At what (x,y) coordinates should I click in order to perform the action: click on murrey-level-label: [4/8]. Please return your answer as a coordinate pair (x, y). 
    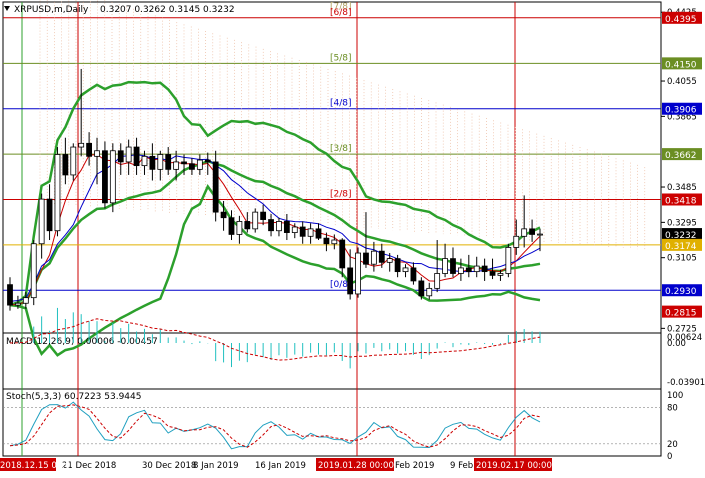
    Looking at the image, I should click on (341, 104).